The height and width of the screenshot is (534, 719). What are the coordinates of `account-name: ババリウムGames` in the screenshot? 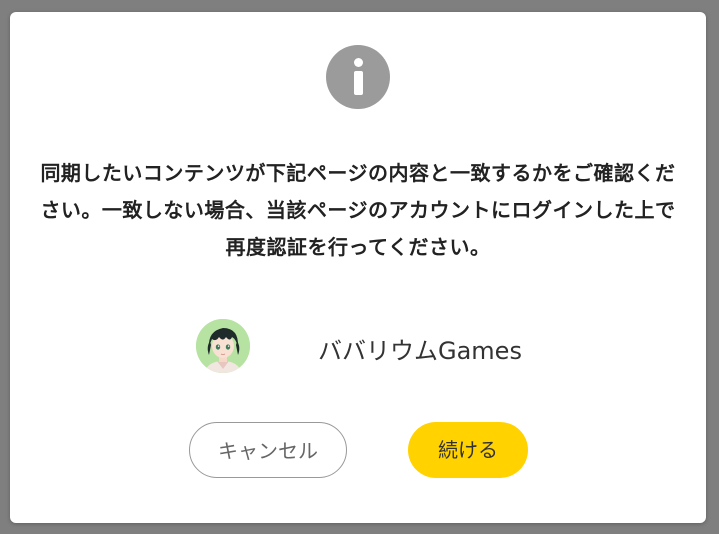 It's located at (420, 351).